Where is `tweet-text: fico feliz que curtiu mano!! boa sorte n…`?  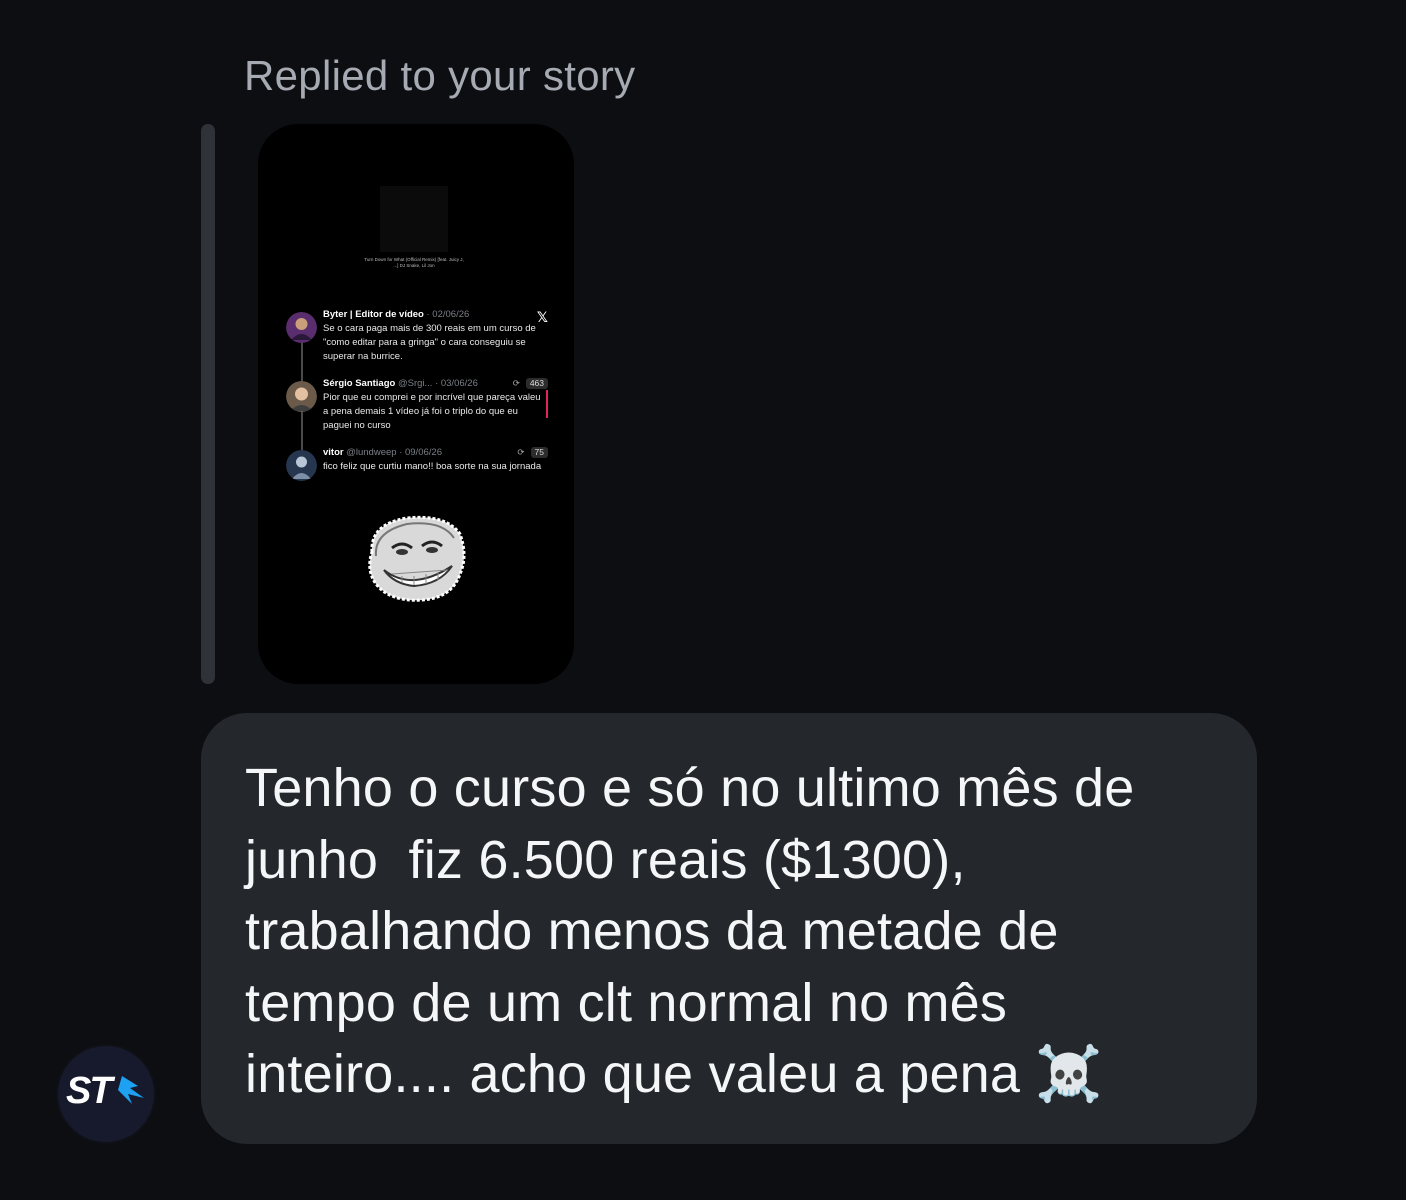
tweet-text: fico feliz que curtiu mano!! boa sorte n… is located at coordinates (432, 466).